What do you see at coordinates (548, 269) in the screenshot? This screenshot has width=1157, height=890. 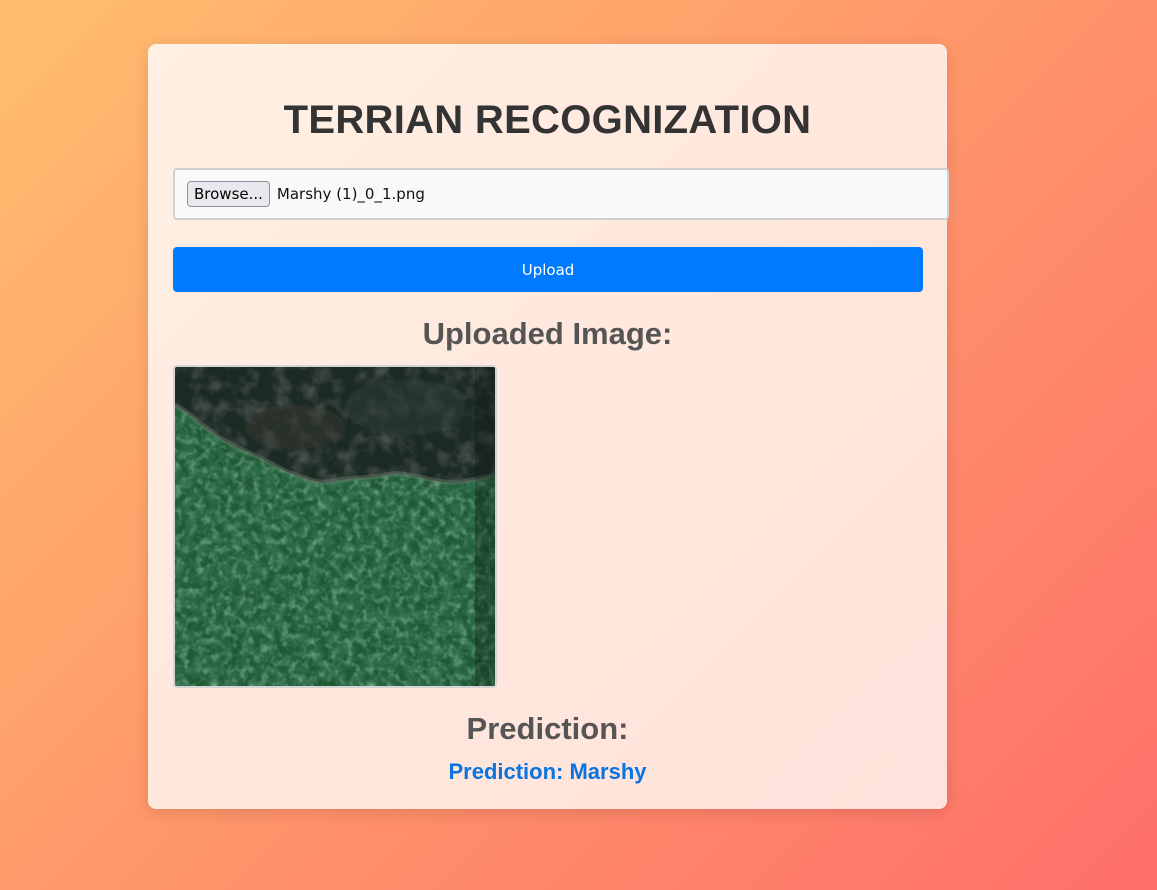 I see `upload-button: Upload` at bounding box center [548, 269].